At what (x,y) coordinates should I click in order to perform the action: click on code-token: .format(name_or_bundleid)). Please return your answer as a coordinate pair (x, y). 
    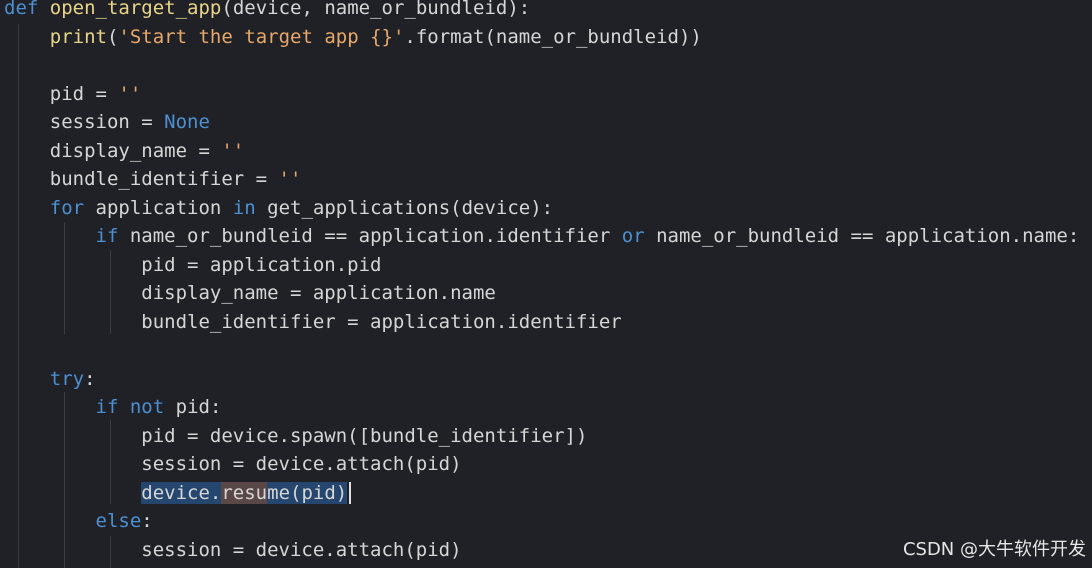
    Looking at the image, I should click on (553, 36).